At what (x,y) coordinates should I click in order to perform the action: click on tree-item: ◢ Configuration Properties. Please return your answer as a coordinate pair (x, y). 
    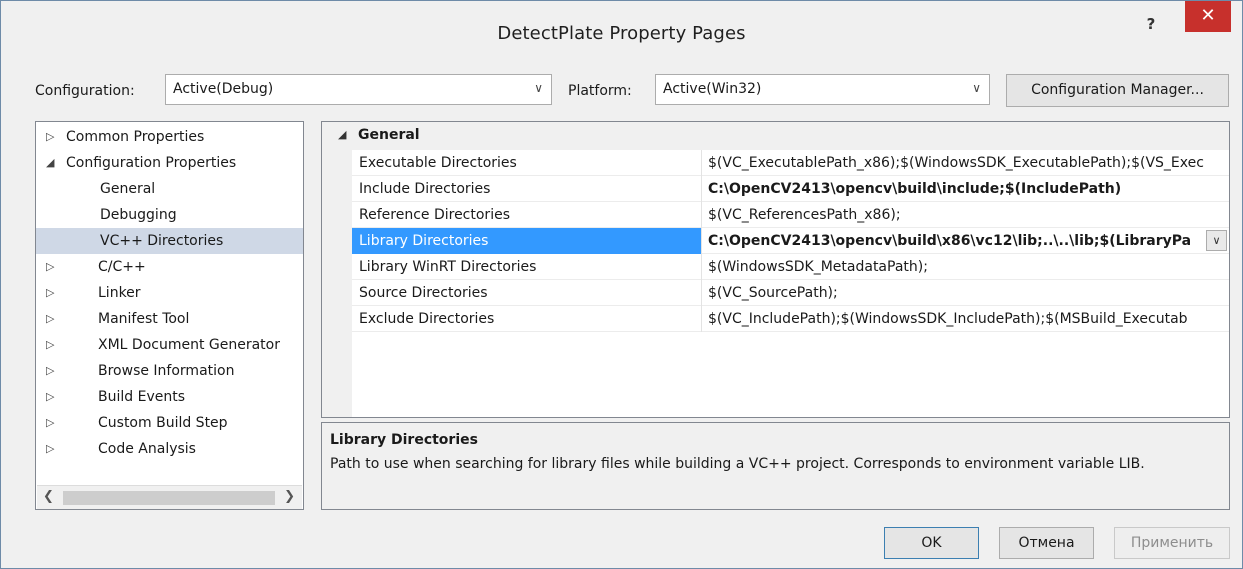
    Looking at the image, I should click on (169, 163).